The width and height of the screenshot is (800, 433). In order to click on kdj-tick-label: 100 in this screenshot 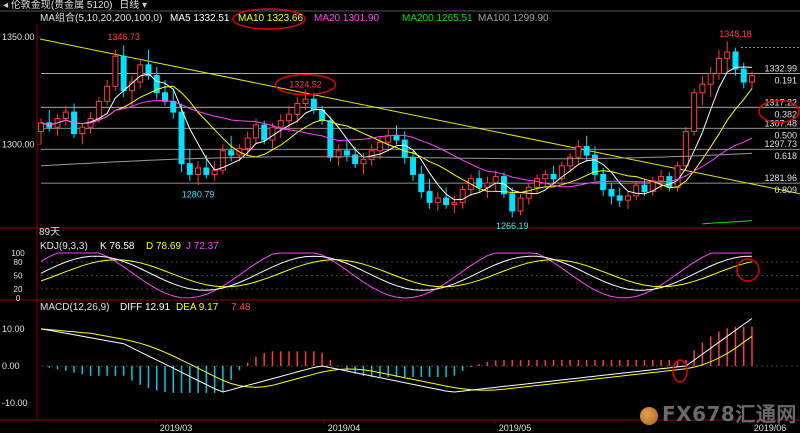, I will do `click(18, 253)`.